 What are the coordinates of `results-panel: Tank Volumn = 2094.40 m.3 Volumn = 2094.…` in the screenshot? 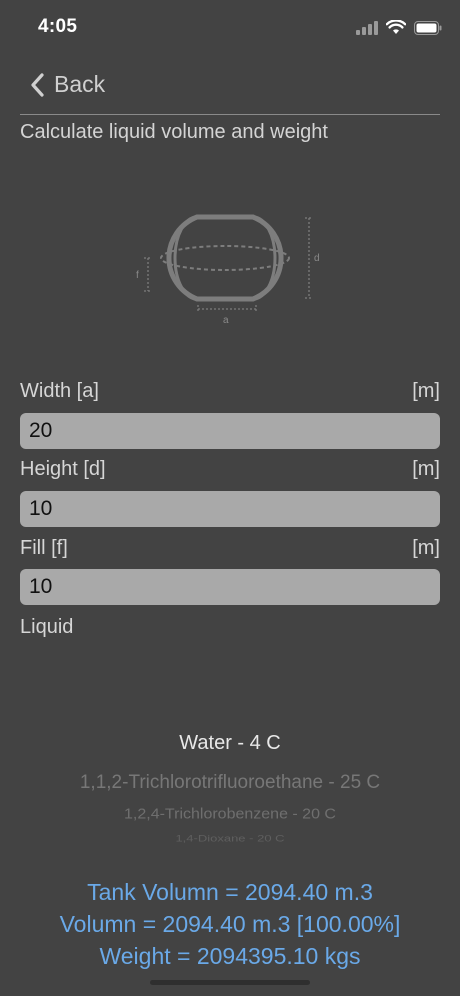 It's located at (230, 924).